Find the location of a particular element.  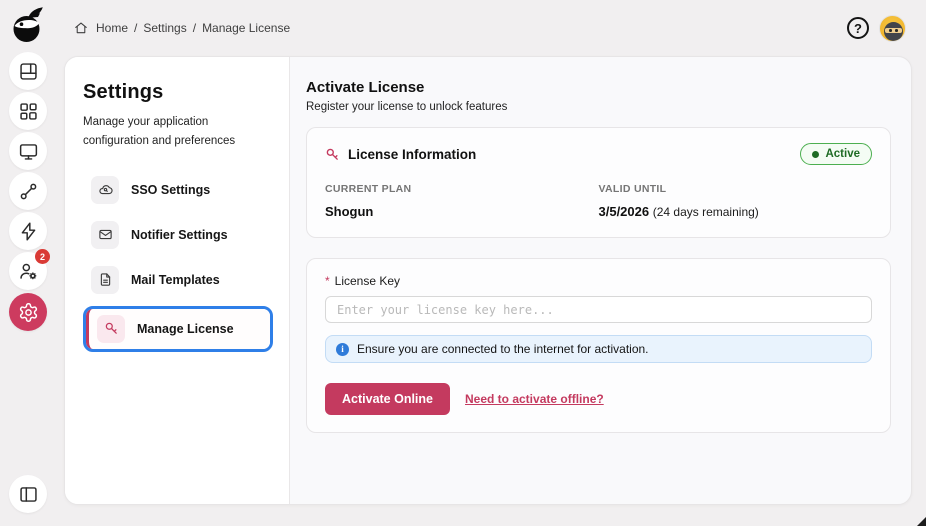

valid-until-value: 3/5/2026 (24 days remaining) is located at coordinates (736, 211).